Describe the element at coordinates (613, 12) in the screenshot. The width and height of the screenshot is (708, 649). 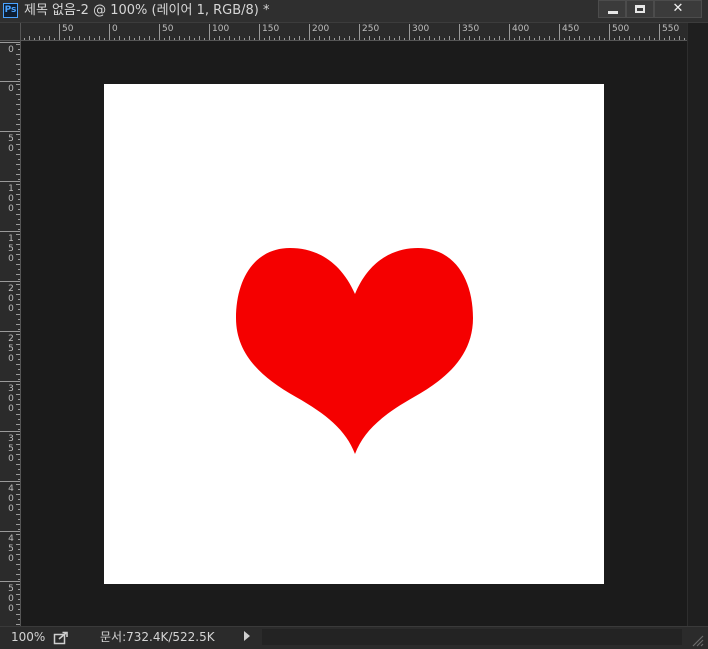
I see `minimize-icon` at that location.